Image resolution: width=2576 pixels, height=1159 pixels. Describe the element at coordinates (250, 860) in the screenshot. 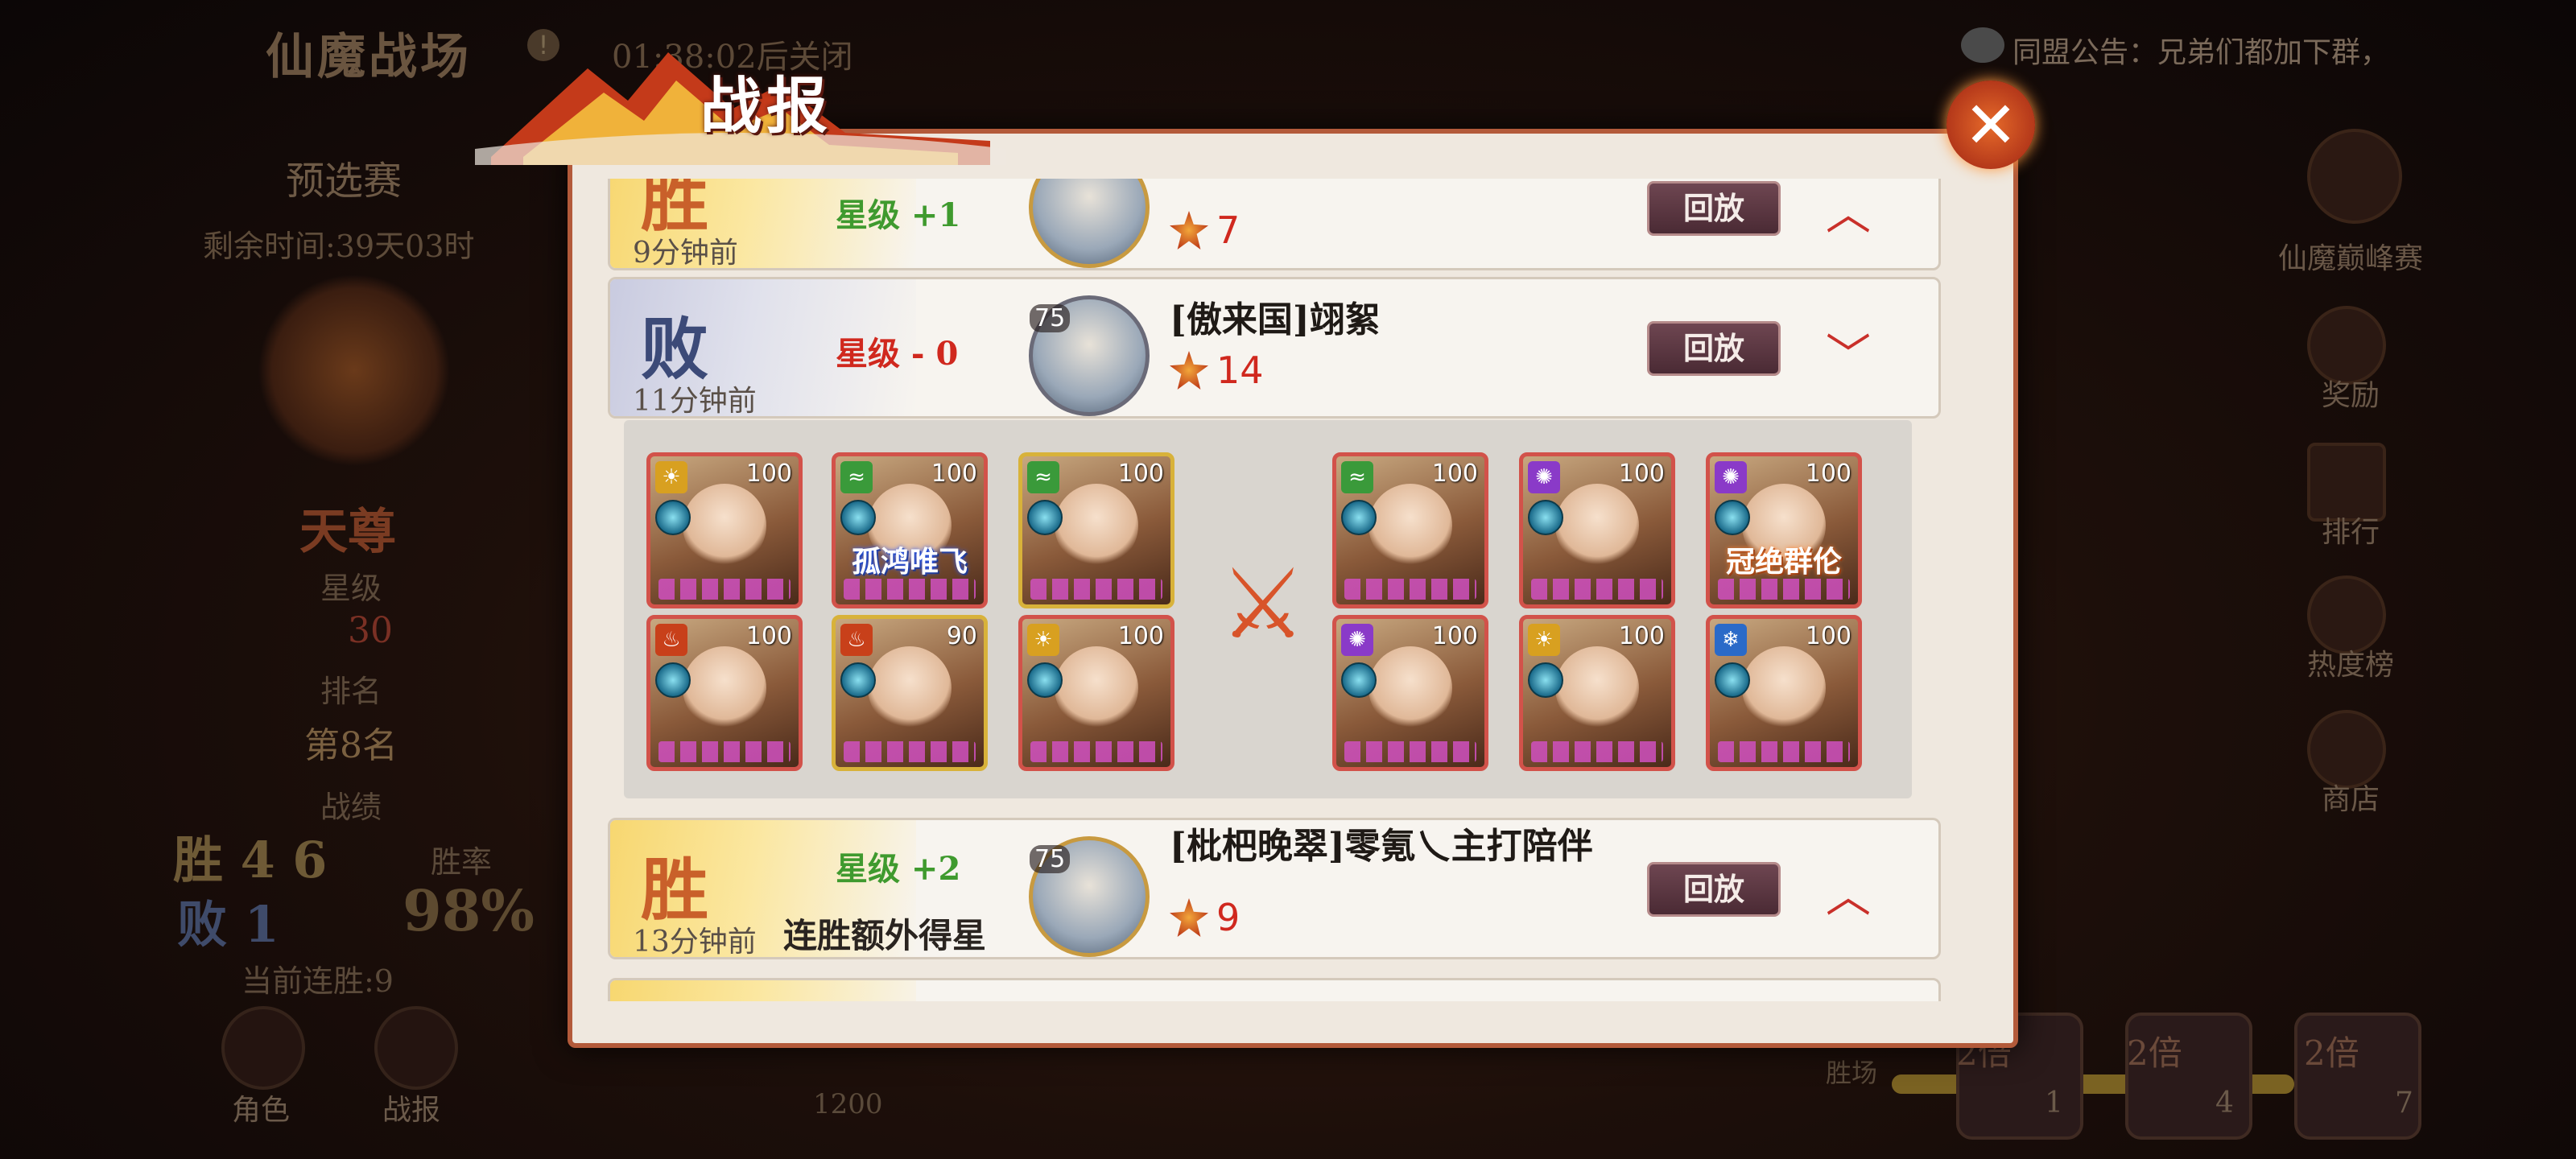

I see `win-count: 胜 4 6` at that location.